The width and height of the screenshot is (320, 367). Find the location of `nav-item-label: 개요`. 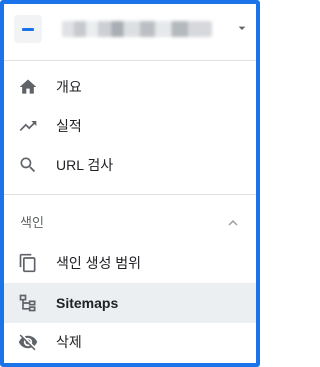

nav-item-label: 개요 is located at coordinates (69, 87).